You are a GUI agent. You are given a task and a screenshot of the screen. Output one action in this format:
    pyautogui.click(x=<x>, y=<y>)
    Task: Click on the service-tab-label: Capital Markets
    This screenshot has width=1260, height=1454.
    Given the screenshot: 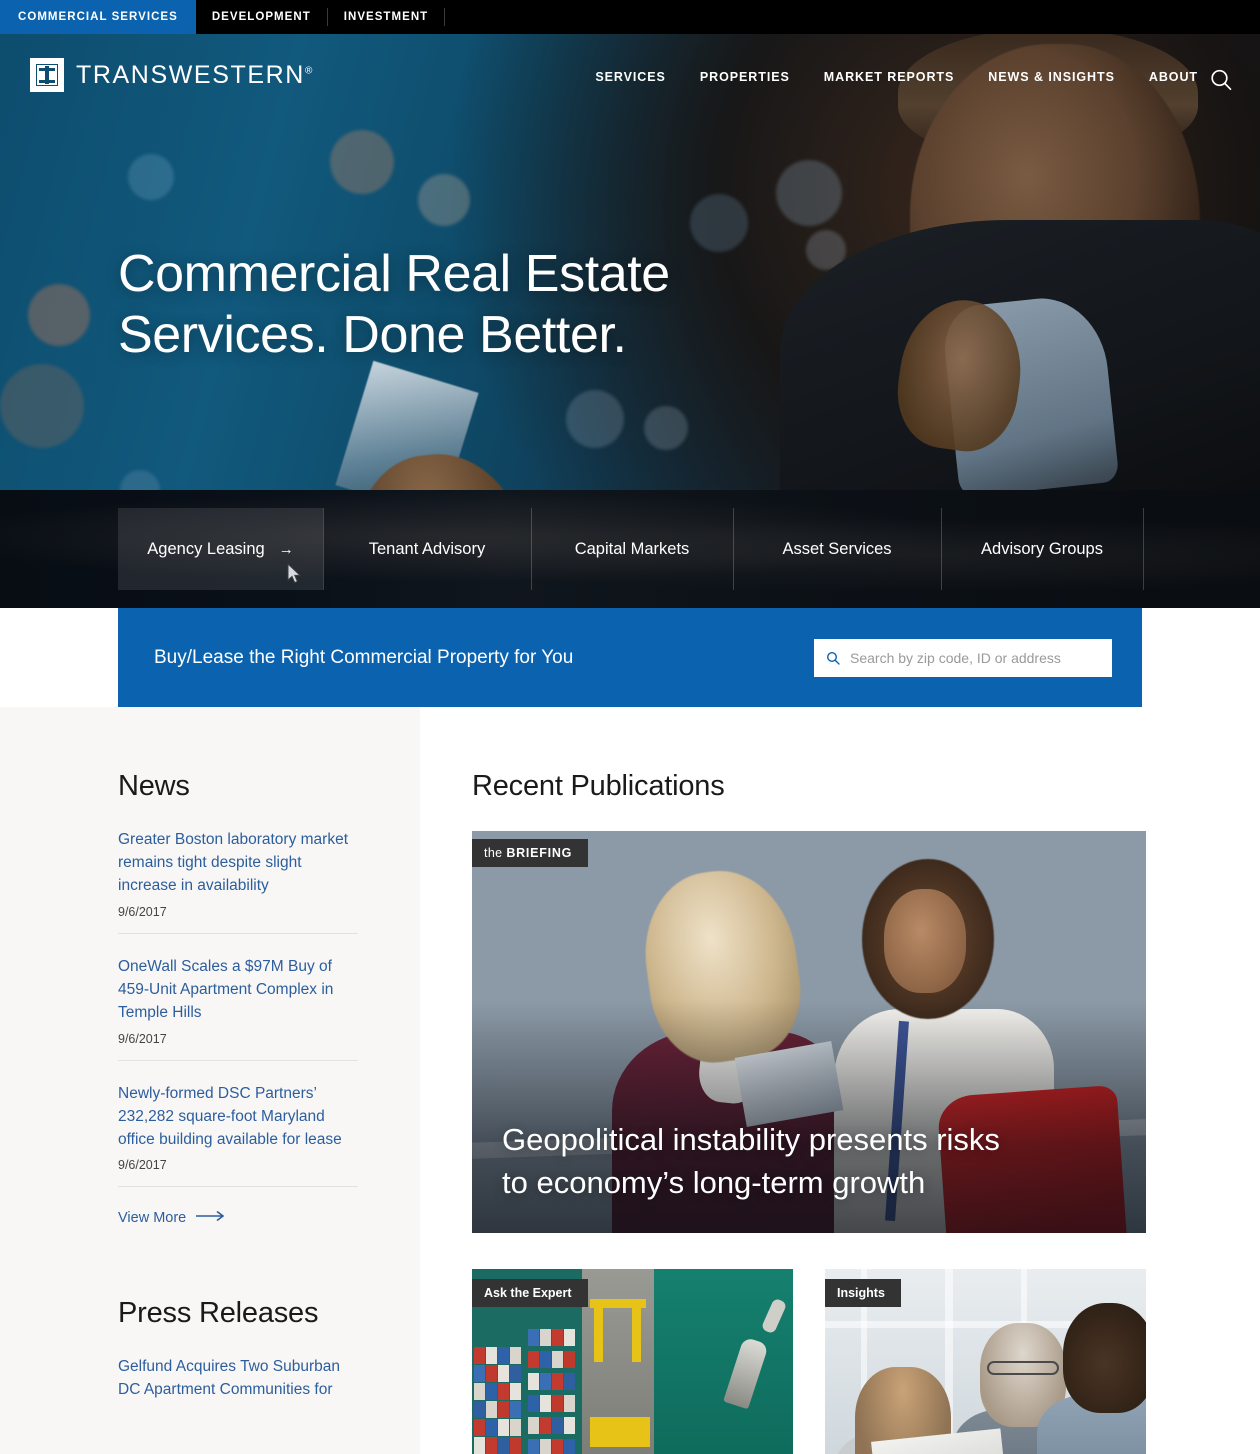 What is the action you would take?
    pyautogui.click(x=632, y=548)
    